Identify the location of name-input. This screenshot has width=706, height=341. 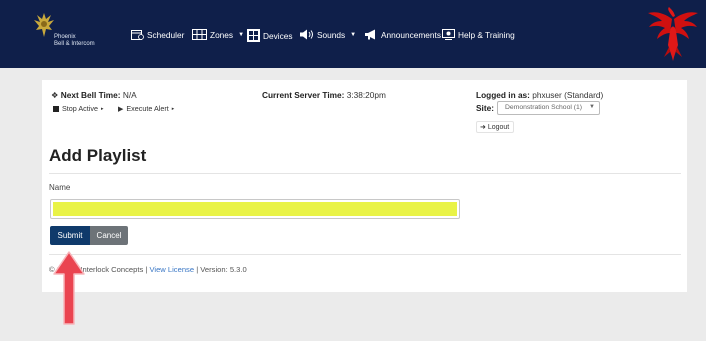
(255, 209).